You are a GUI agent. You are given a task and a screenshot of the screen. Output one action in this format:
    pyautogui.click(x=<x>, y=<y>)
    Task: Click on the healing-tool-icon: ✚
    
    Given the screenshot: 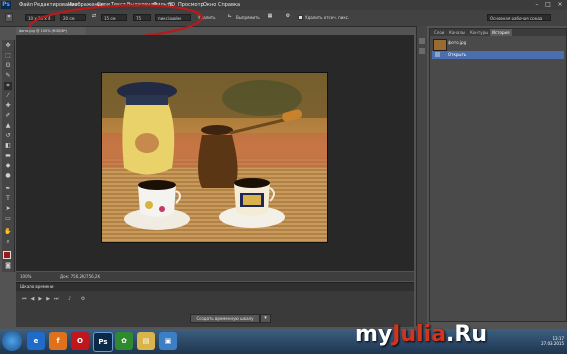 What is the action you would take?
    pyautogui.click(x=8, y=106)
    